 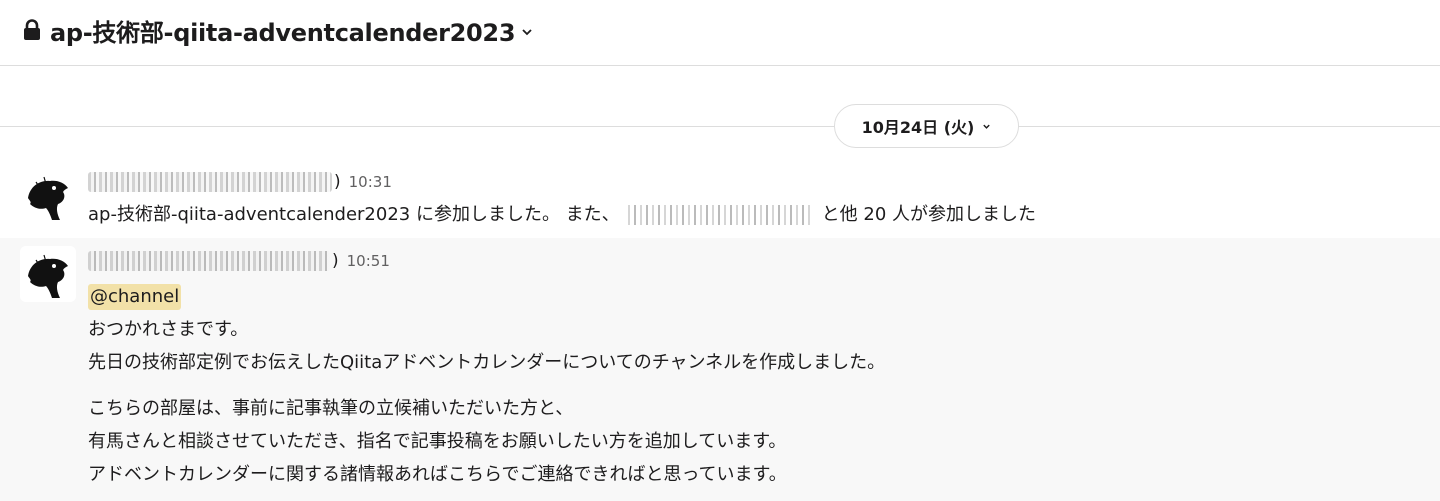 What do you see at coordinates (32, 29) in the screenshot?
I see `lock-icon` at bounding box center [32, 29].